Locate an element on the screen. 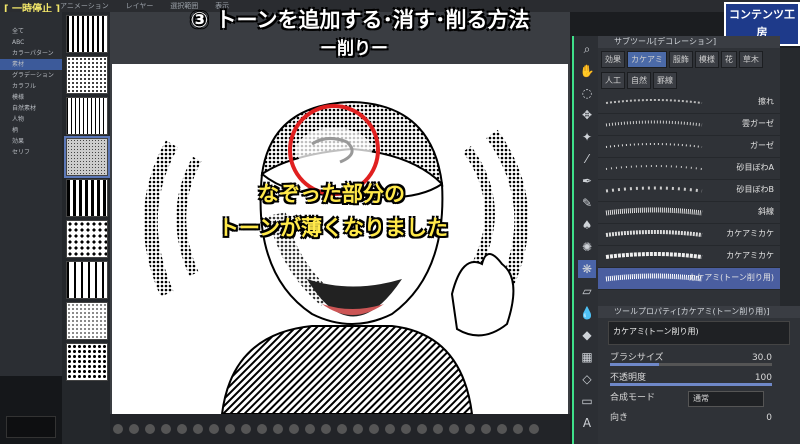  category-artificial: 人工 is located at coordinates (613, 80).